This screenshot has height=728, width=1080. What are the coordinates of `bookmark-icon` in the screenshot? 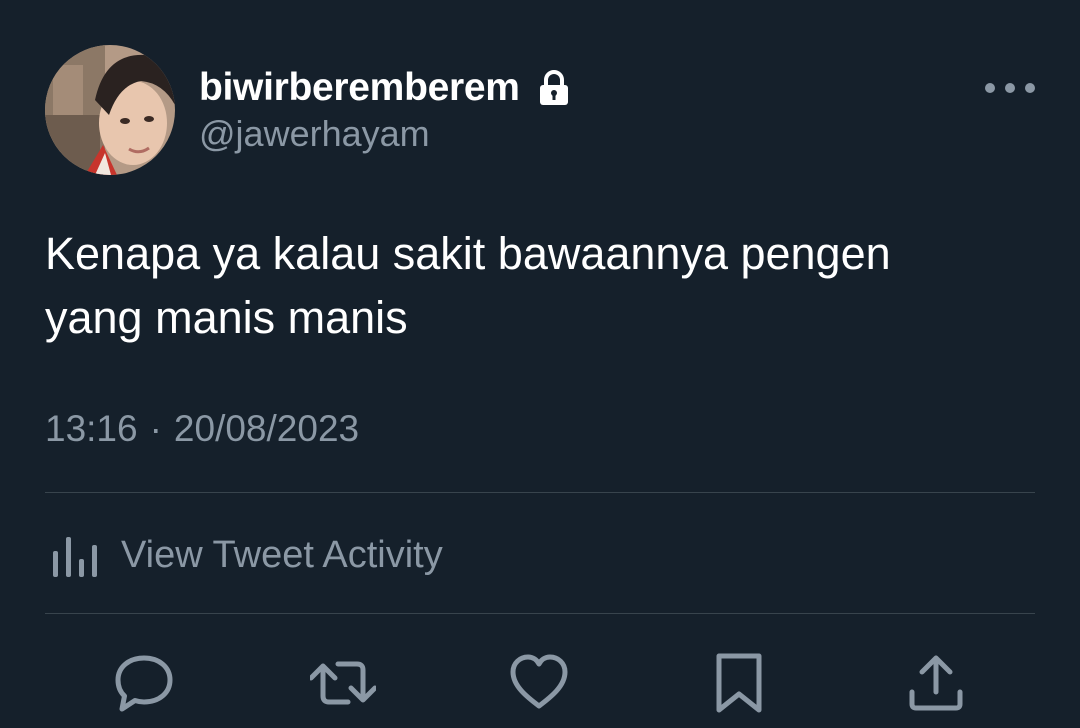 It's located at (739, 683).